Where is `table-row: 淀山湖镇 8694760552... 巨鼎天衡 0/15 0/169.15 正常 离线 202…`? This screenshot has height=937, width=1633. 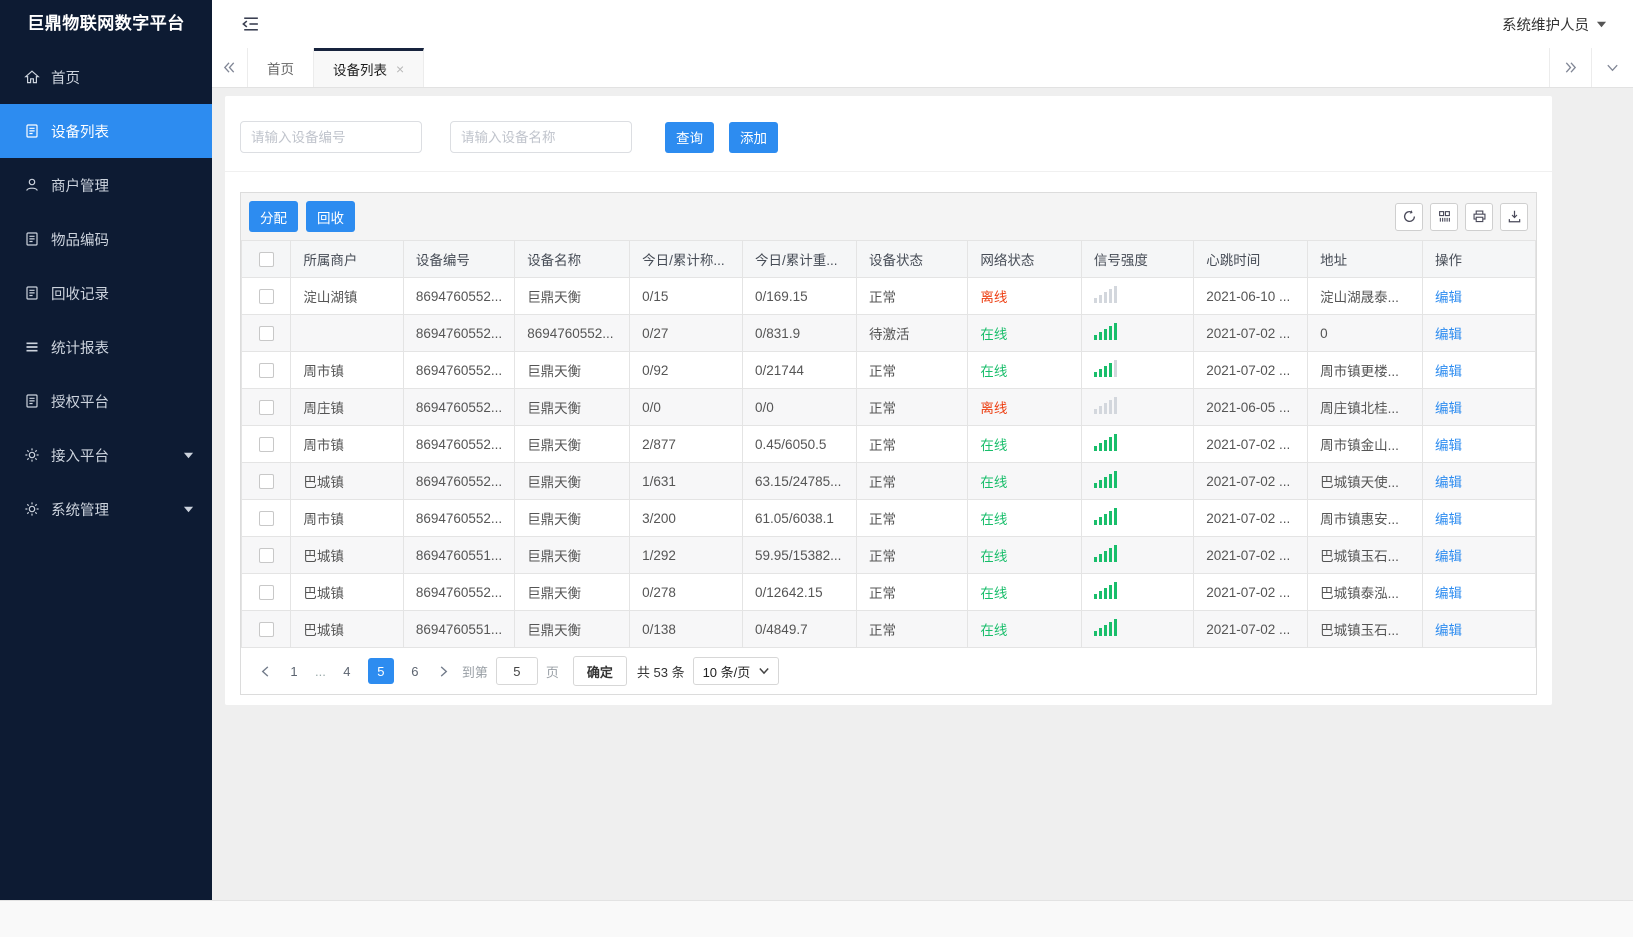
table-row: 淀山湖镇 8694760552... 巨鼎天衡 0/15 0/169.15 正常 离线 202… is located at coordinates (888, 296).